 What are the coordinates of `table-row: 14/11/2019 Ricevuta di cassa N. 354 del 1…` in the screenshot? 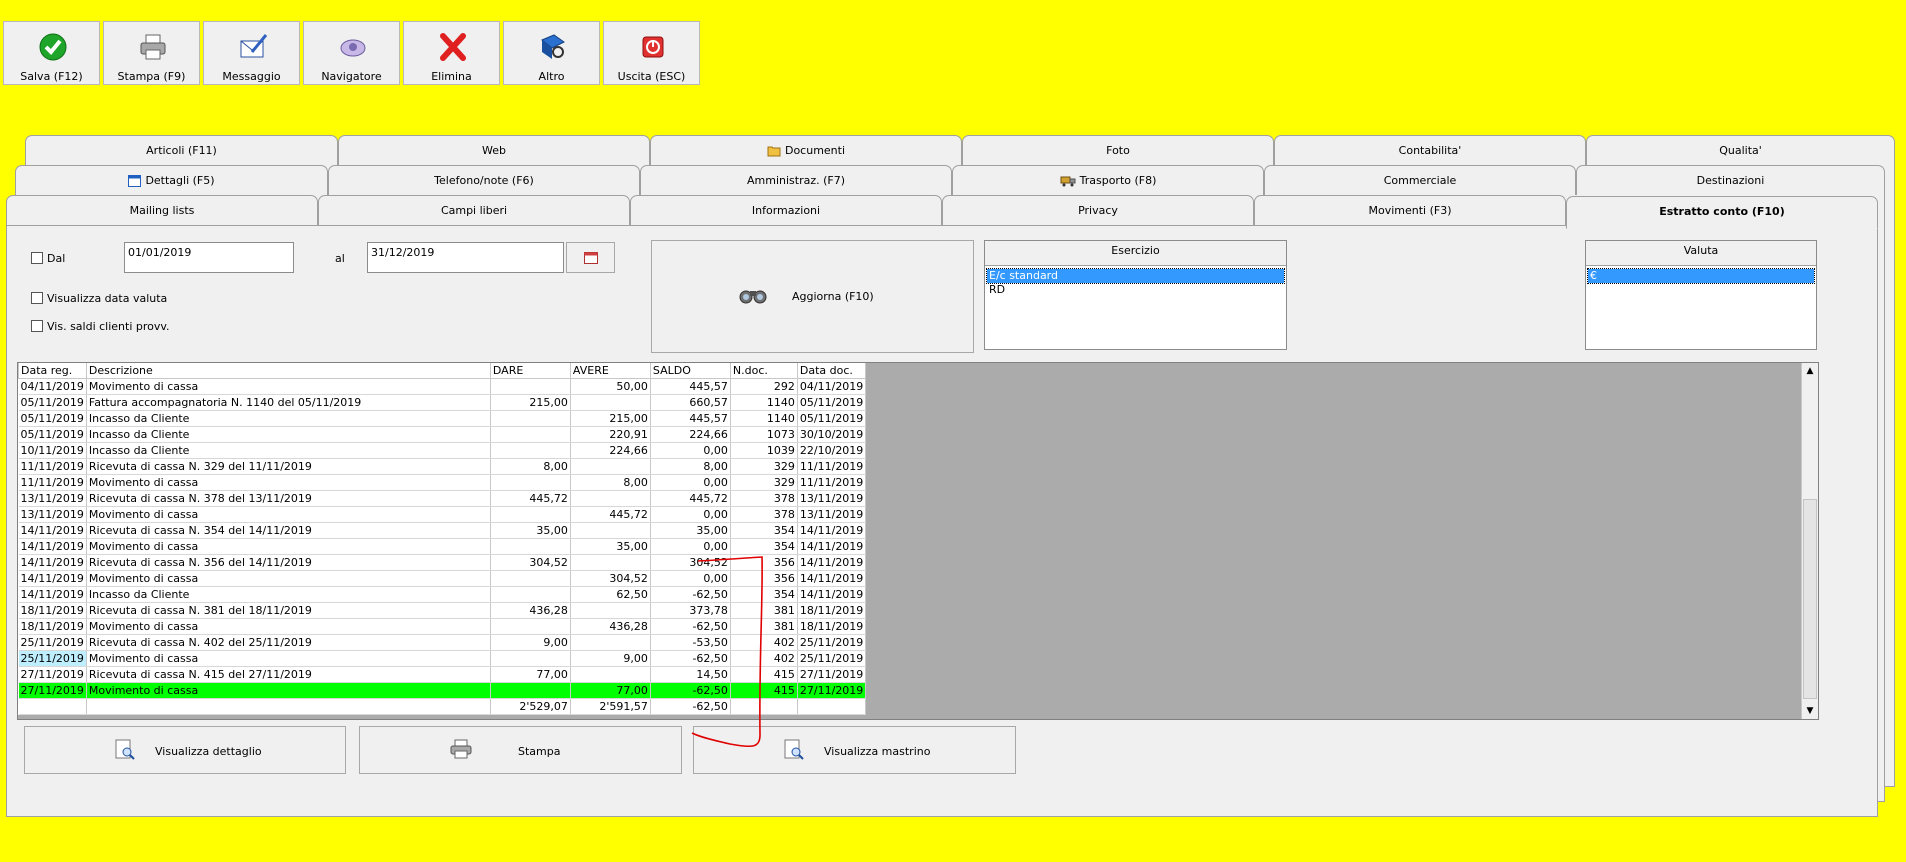 It's located at (442, 530).